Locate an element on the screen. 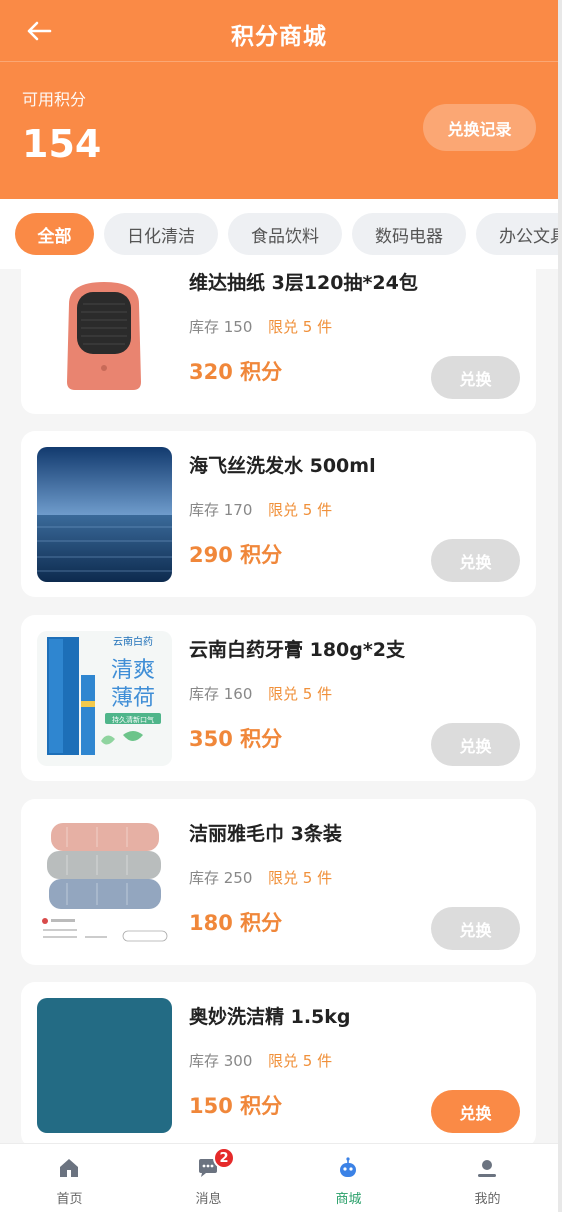 This screenshot has height=1212, width=562. product-card: 维达抽纸 3层120抽*24包 库存 150 限兑 5 件 320 积分 兑换 is located at coordinates (278, 341).